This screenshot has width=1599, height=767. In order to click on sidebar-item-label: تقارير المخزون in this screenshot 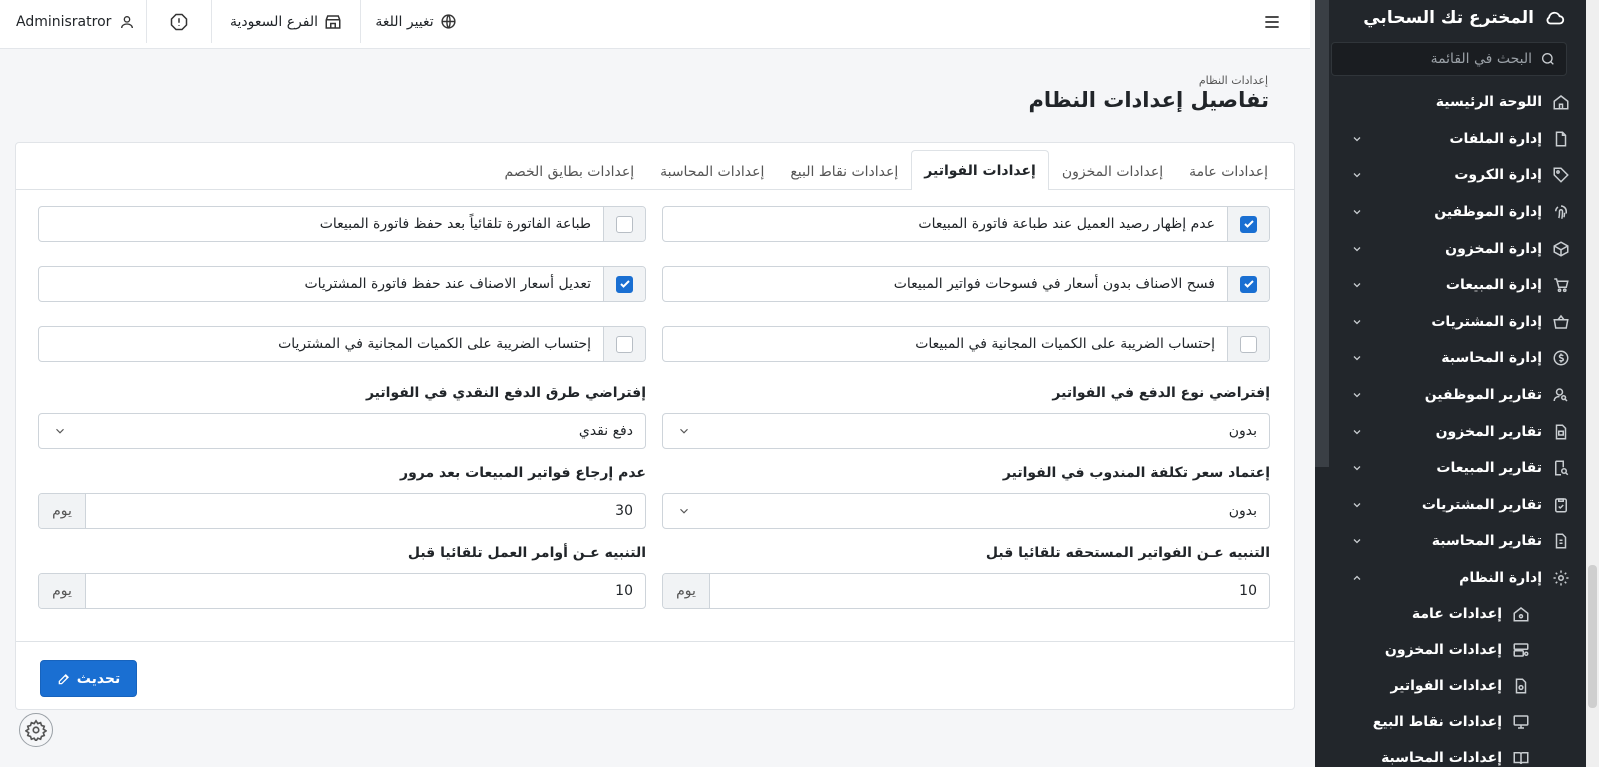, I will do `click(1488, 431)`.